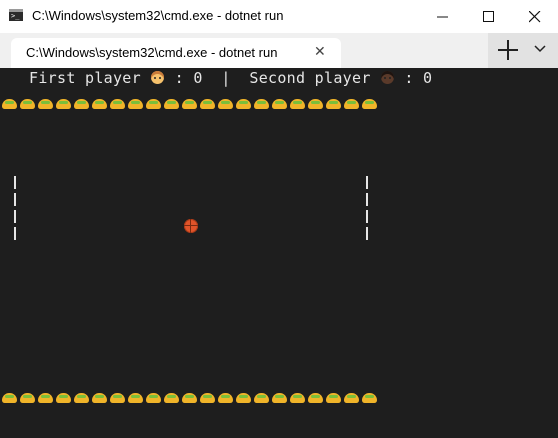 The width and height of the screenshot is (558, 438). I want to click on first-player-label: First player, so click(85, 78).